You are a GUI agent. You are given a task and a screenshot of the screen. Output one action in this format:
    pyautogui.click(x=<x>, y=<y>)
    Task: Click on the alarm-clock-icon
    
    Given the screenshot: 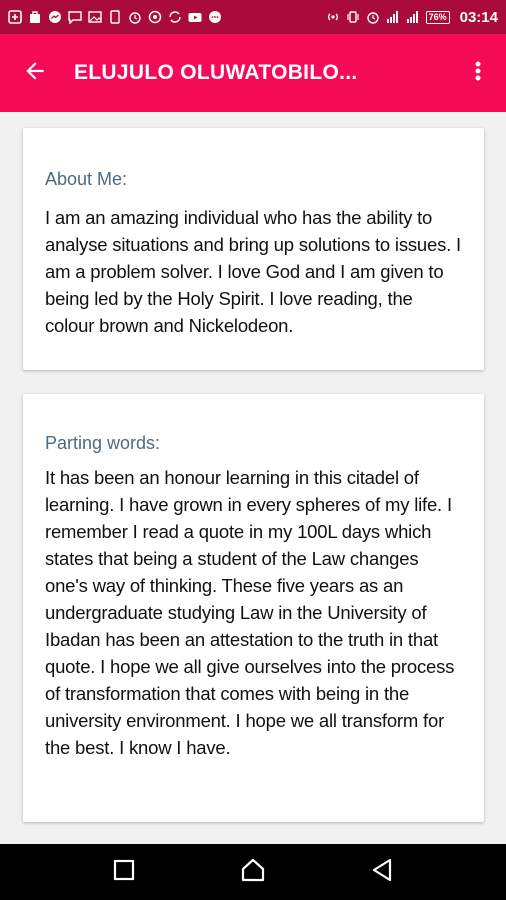 What is the action you would take?
    pyautogui.click(x=373, y=17)
    